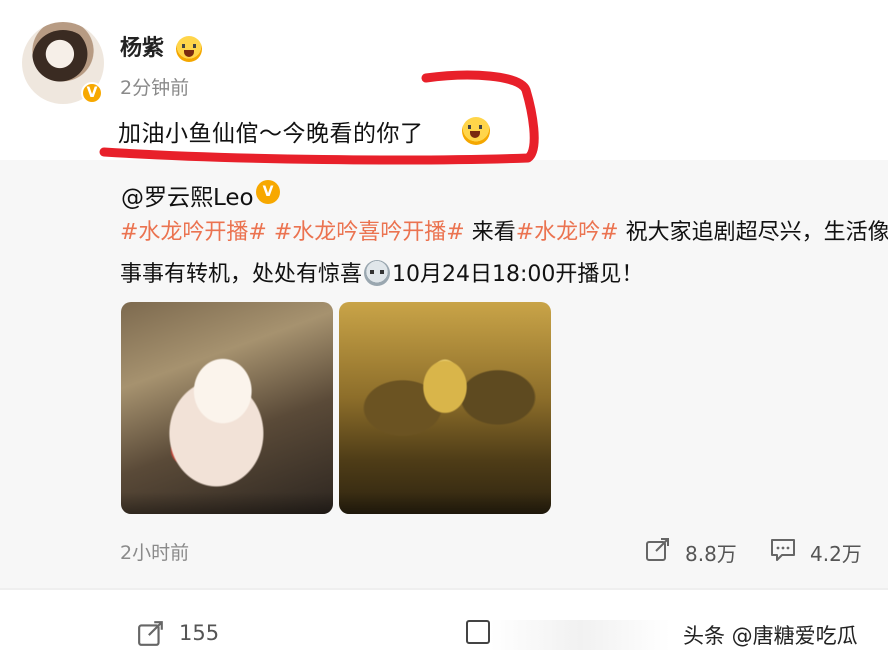  I want to click on hashtag-link: #水龙吟开播#, so click(193, 232).